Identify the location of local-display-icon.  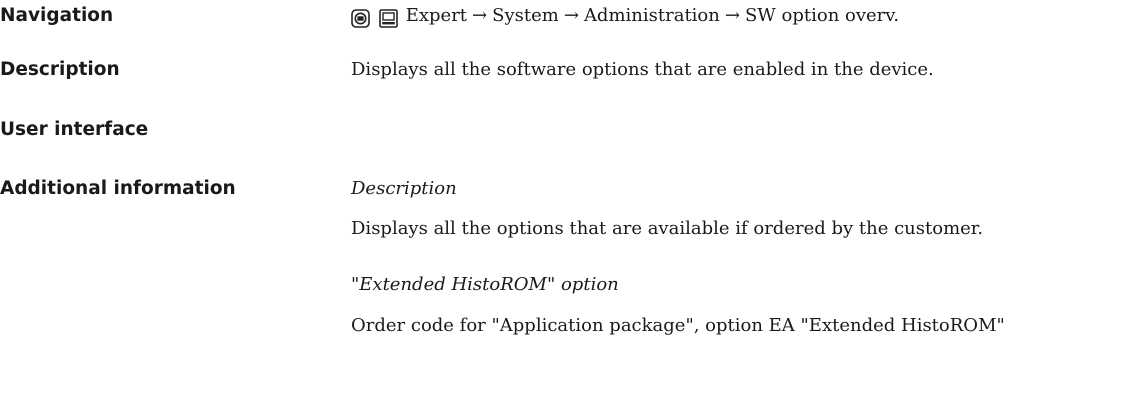
(360, 18).